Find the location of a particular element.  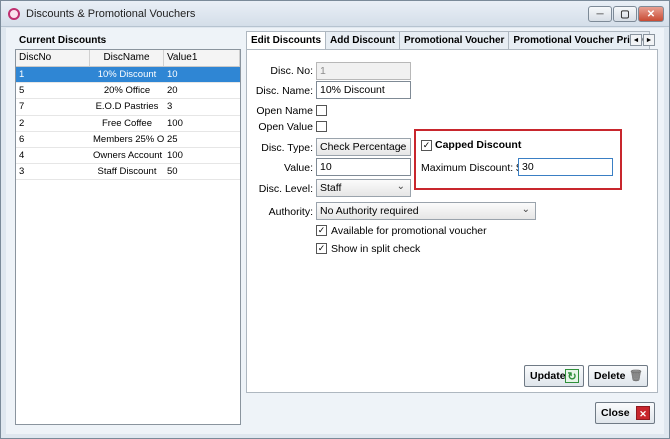

cell-discname: Owners Account is located at coordinates (128, 155).